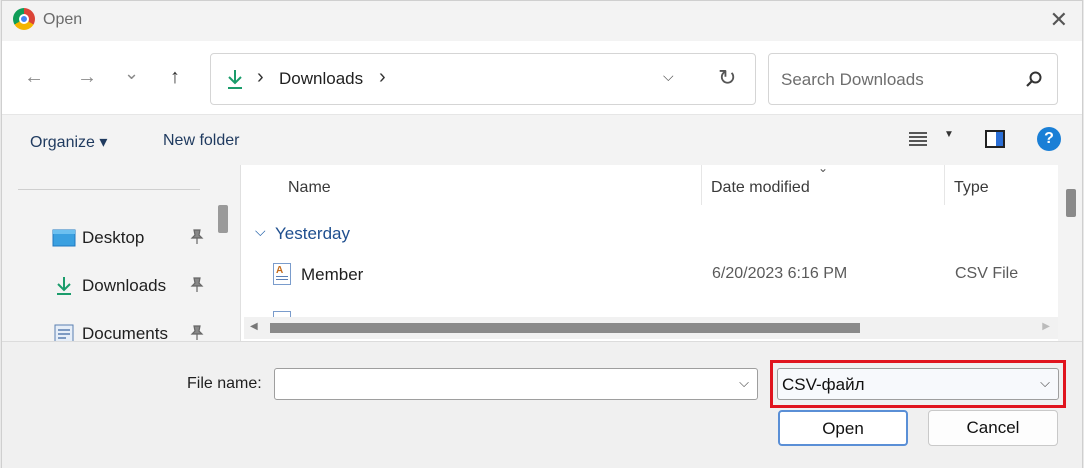 The image size is (1084, 468). Describe the element at coordinates (201, 141) in the screenshot. I see `new-folder-button: New folder` at that location.